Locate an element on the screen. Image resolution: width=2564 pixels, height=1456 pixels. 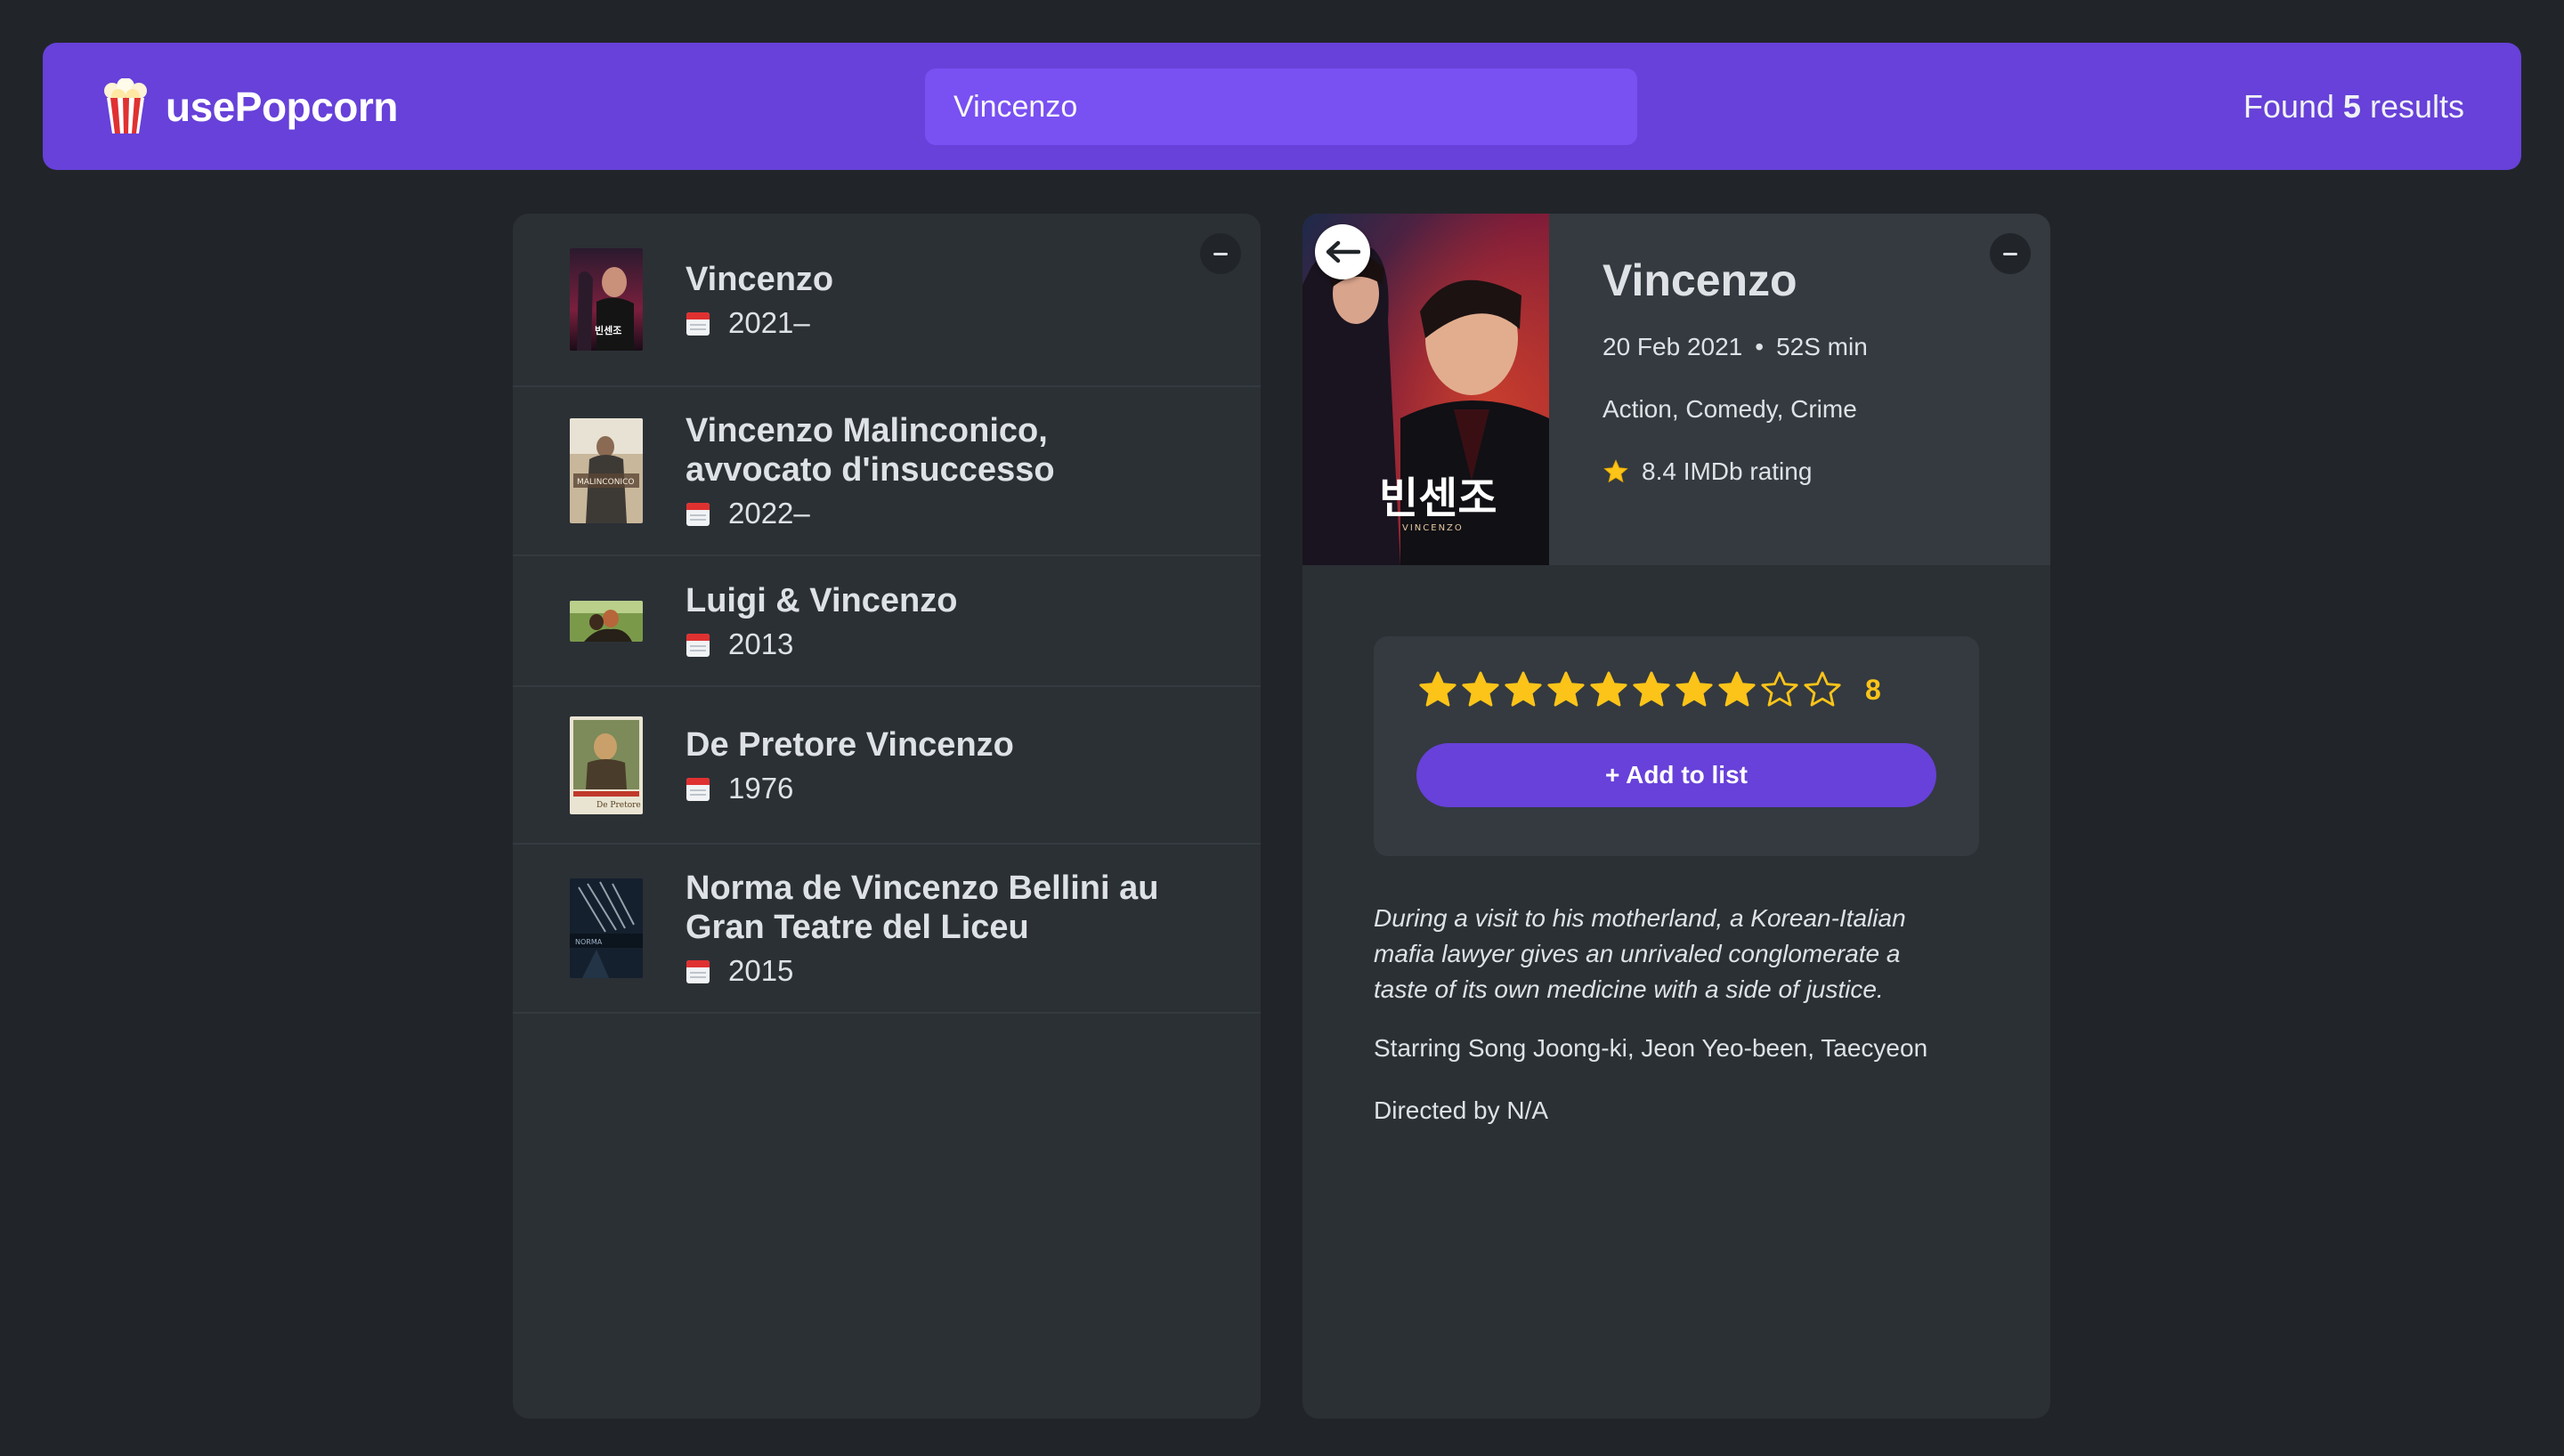
movie-meta: 2022– is located at coordinates (945, 513).